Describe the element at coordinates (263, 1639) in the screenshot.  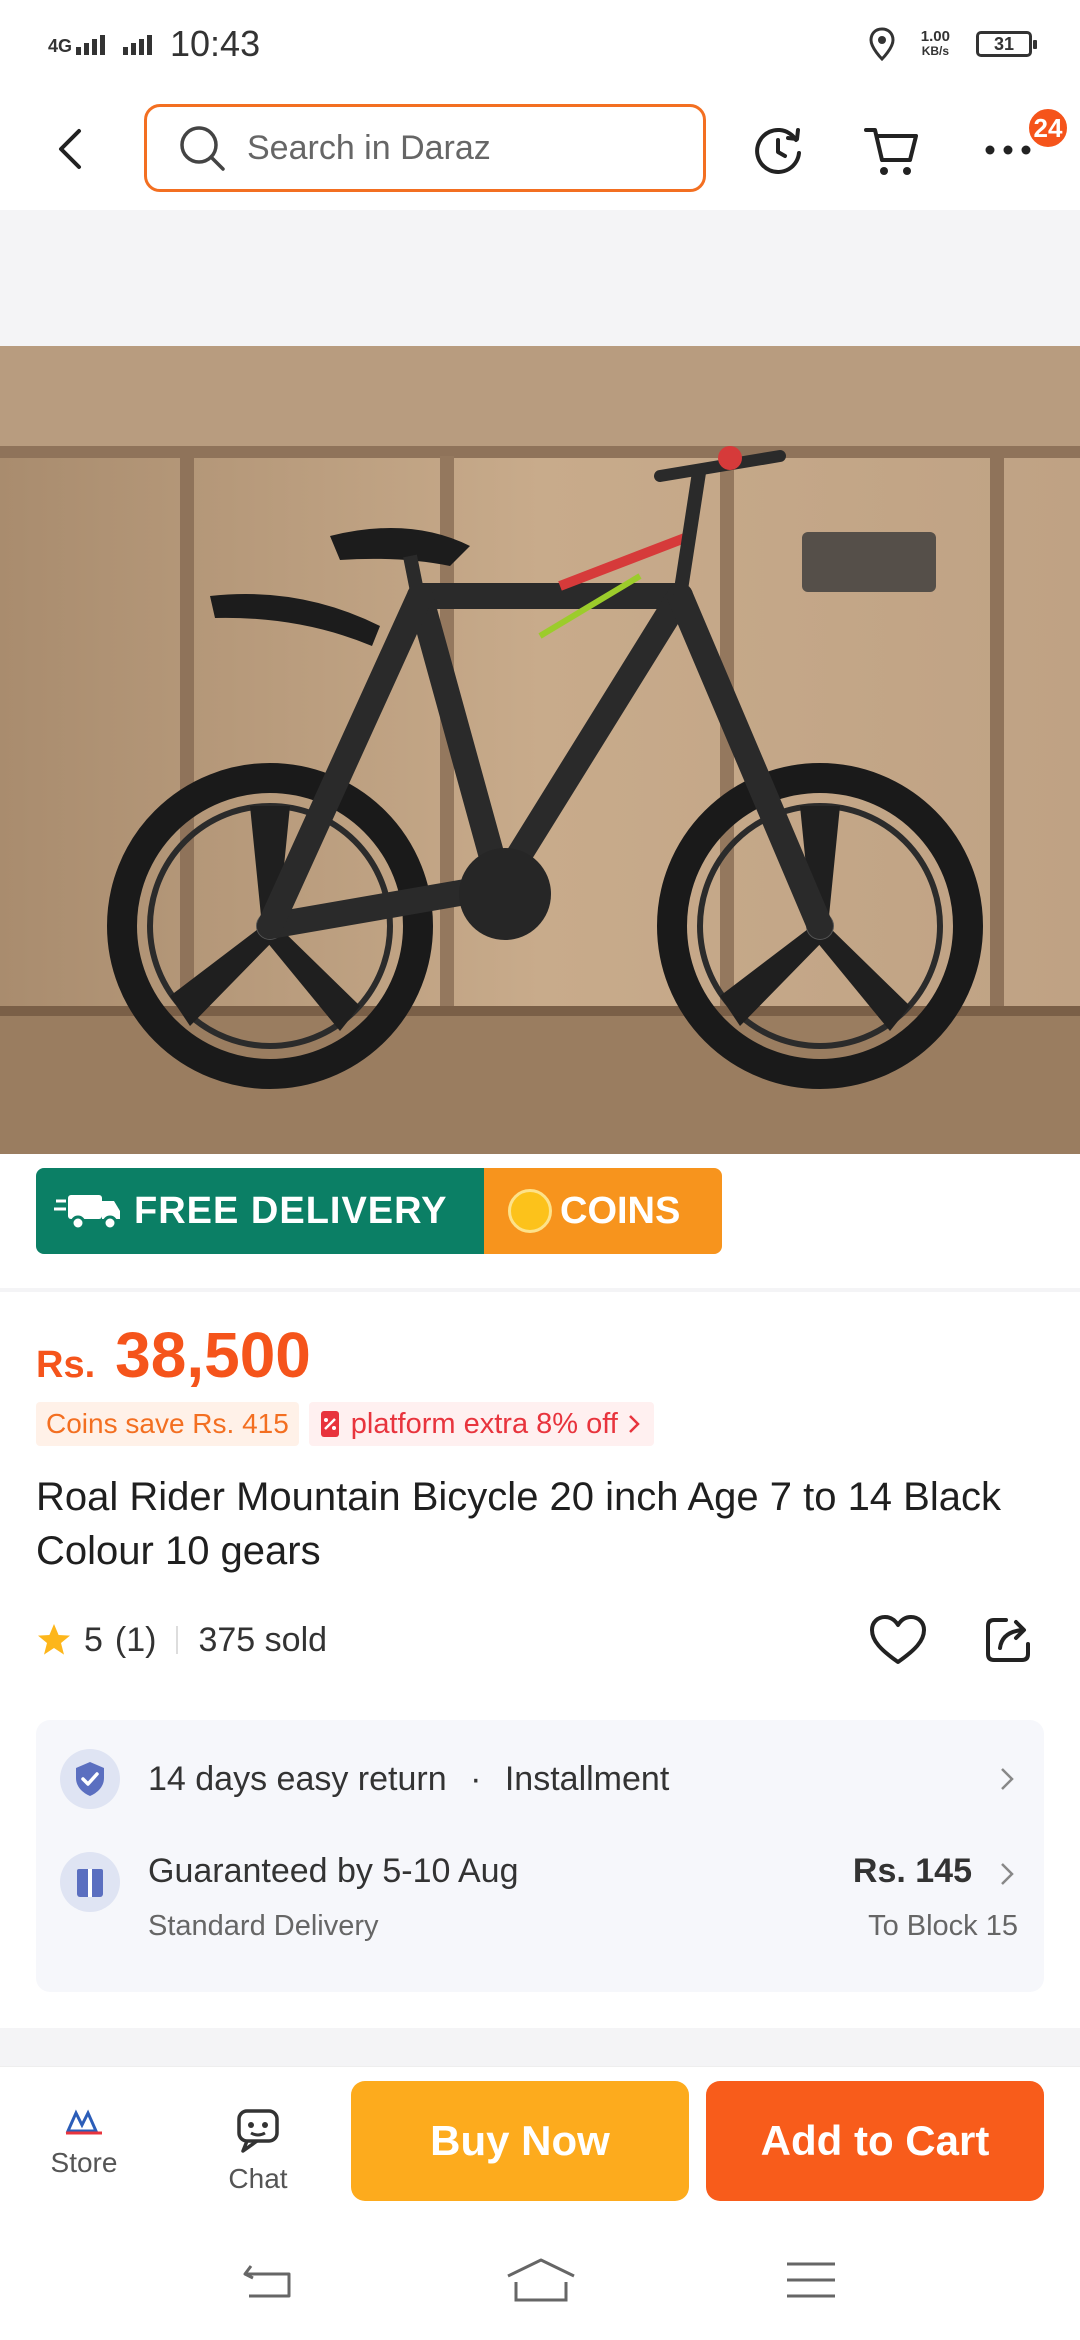
I see `sold-count: 375 sold` at that location.